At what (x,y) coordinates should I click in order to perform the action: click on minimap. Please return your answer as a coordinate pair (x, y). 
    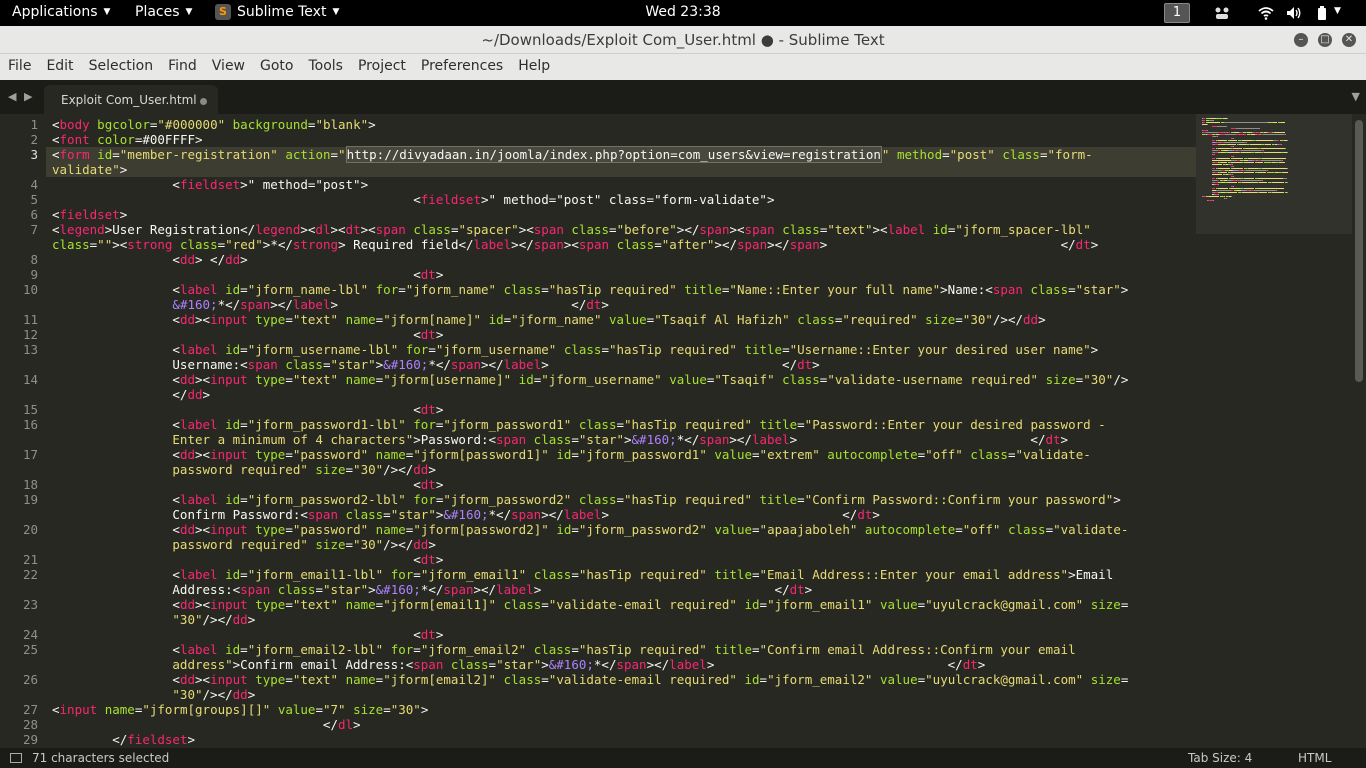
    Looking at the image, I should click on (1274, 431).